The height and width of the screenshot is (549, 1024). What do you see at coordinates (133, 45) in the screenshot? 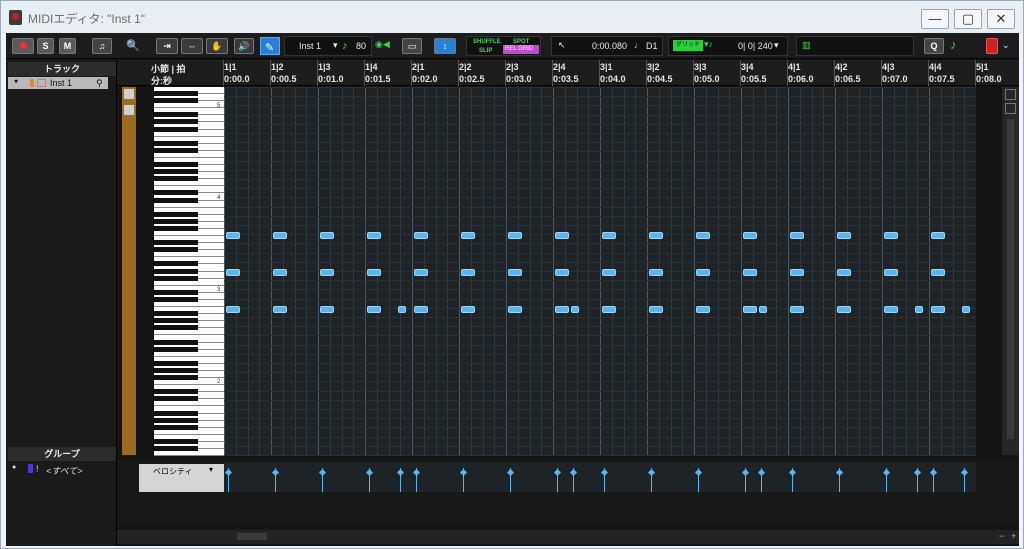
I see `zoom-tool-icon: 🔍` at bounding box center [133, 45].